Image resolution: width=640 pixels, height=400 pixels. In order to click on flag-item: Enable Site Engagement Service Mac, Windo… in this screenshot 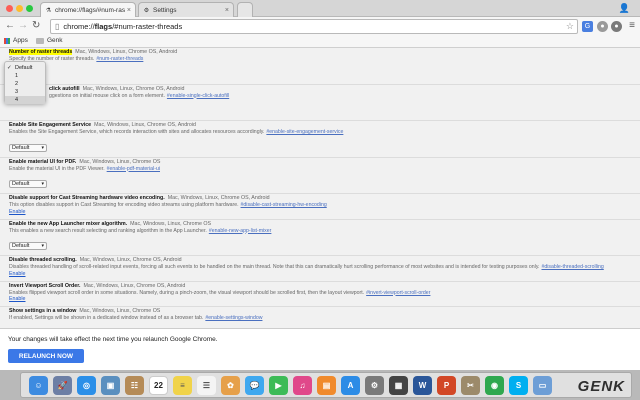, I will do `click(320, 139)`.